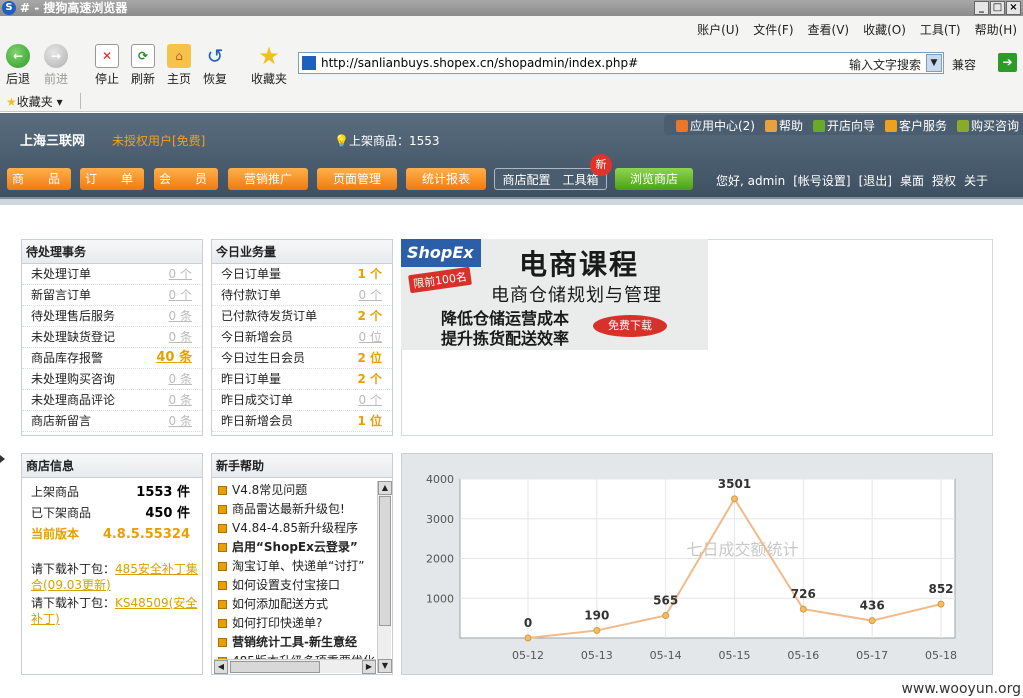 The height and width of the screenshot is (698, 1023). What do you see at coordinates (369, 274) in the screenshot?
I see `item-count: 1 个` at bounding box center [369, 274].